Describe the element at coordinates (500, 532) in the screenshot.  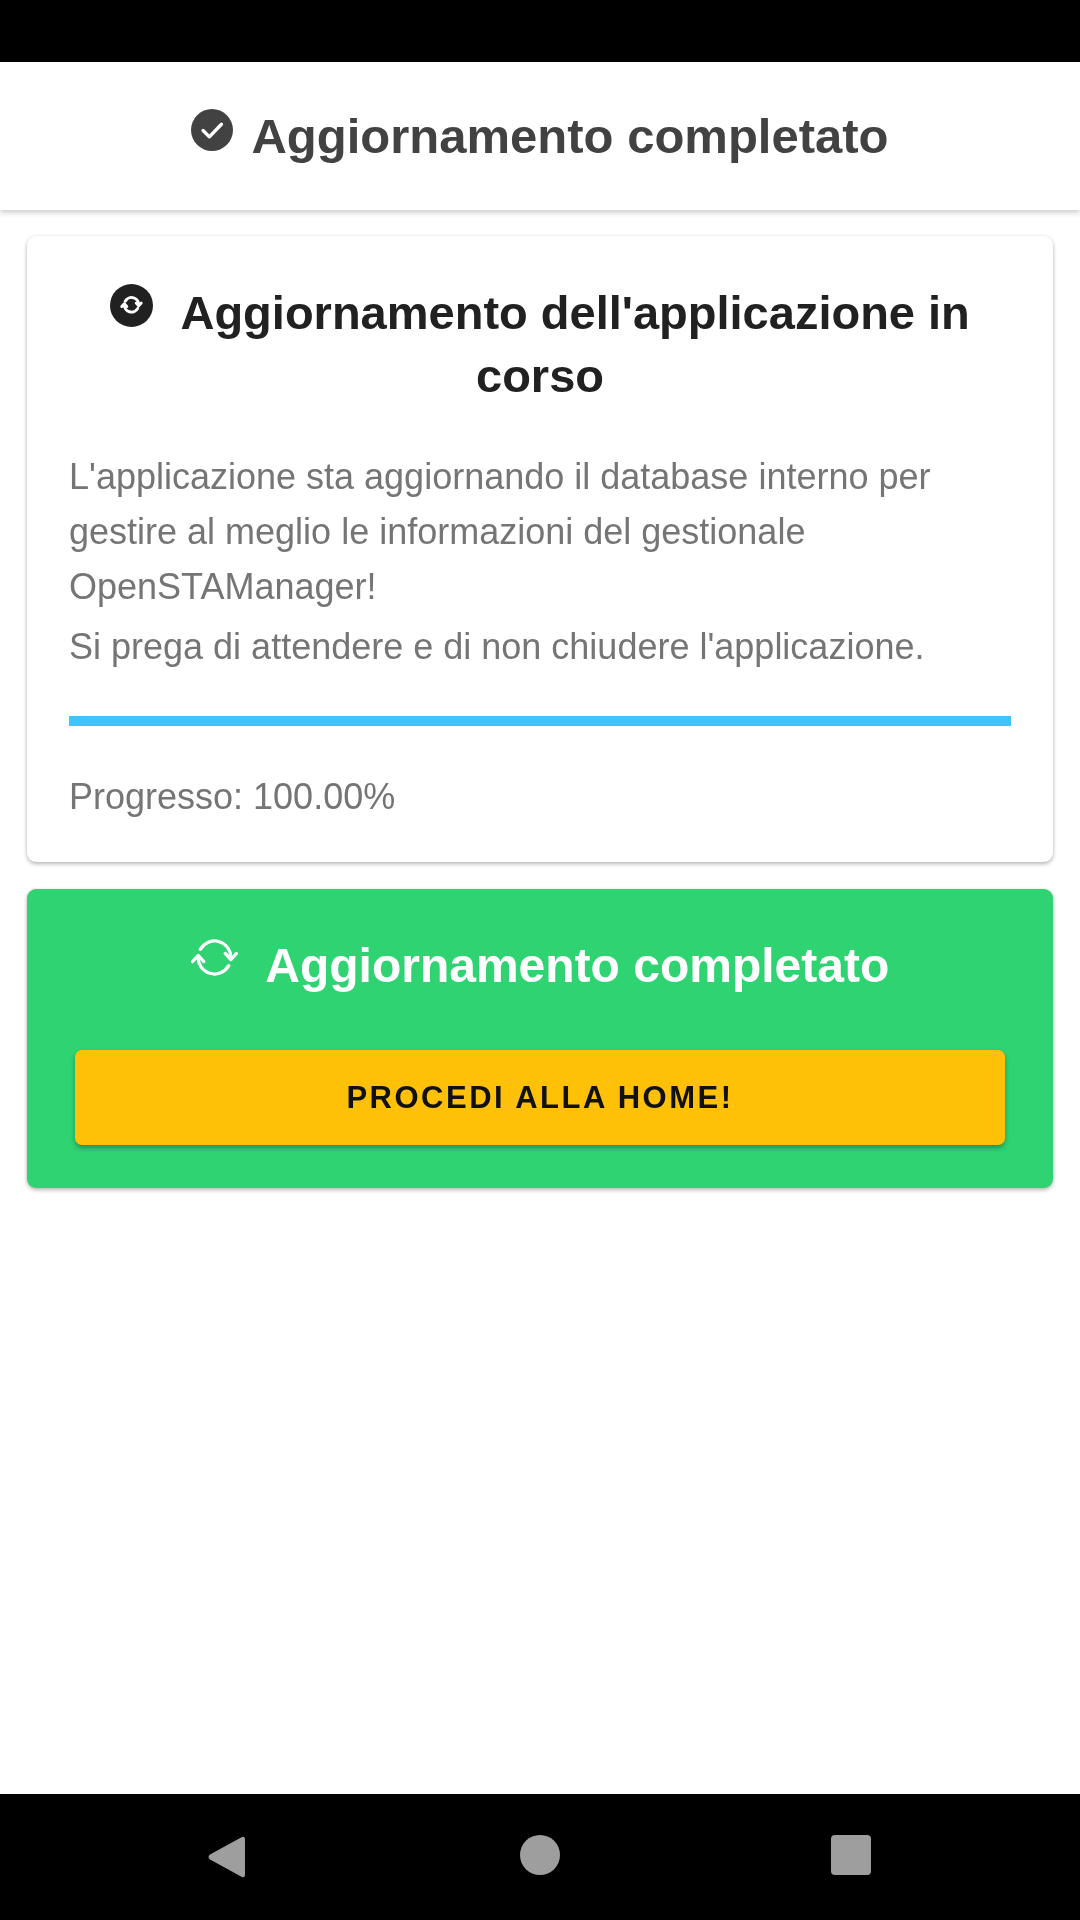
I see `body-text: L'applicazione sta aggiornando il database interno per gestire al meglio le informazioni del gestionale OpenSTAManager!` at that location.